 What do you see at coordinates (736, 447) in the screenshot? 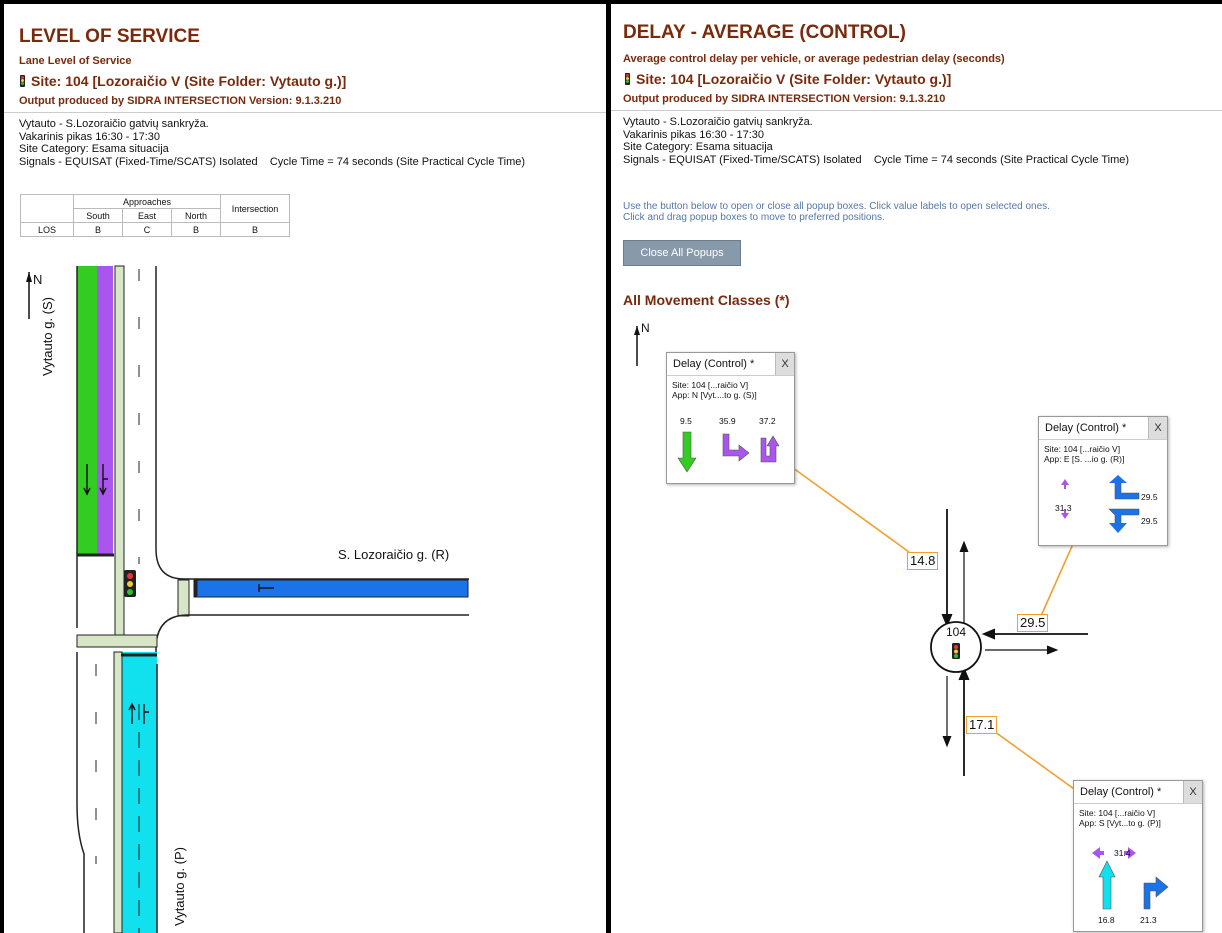
I see `left-turn-arrow-icon` at bounding box center [736, 447].